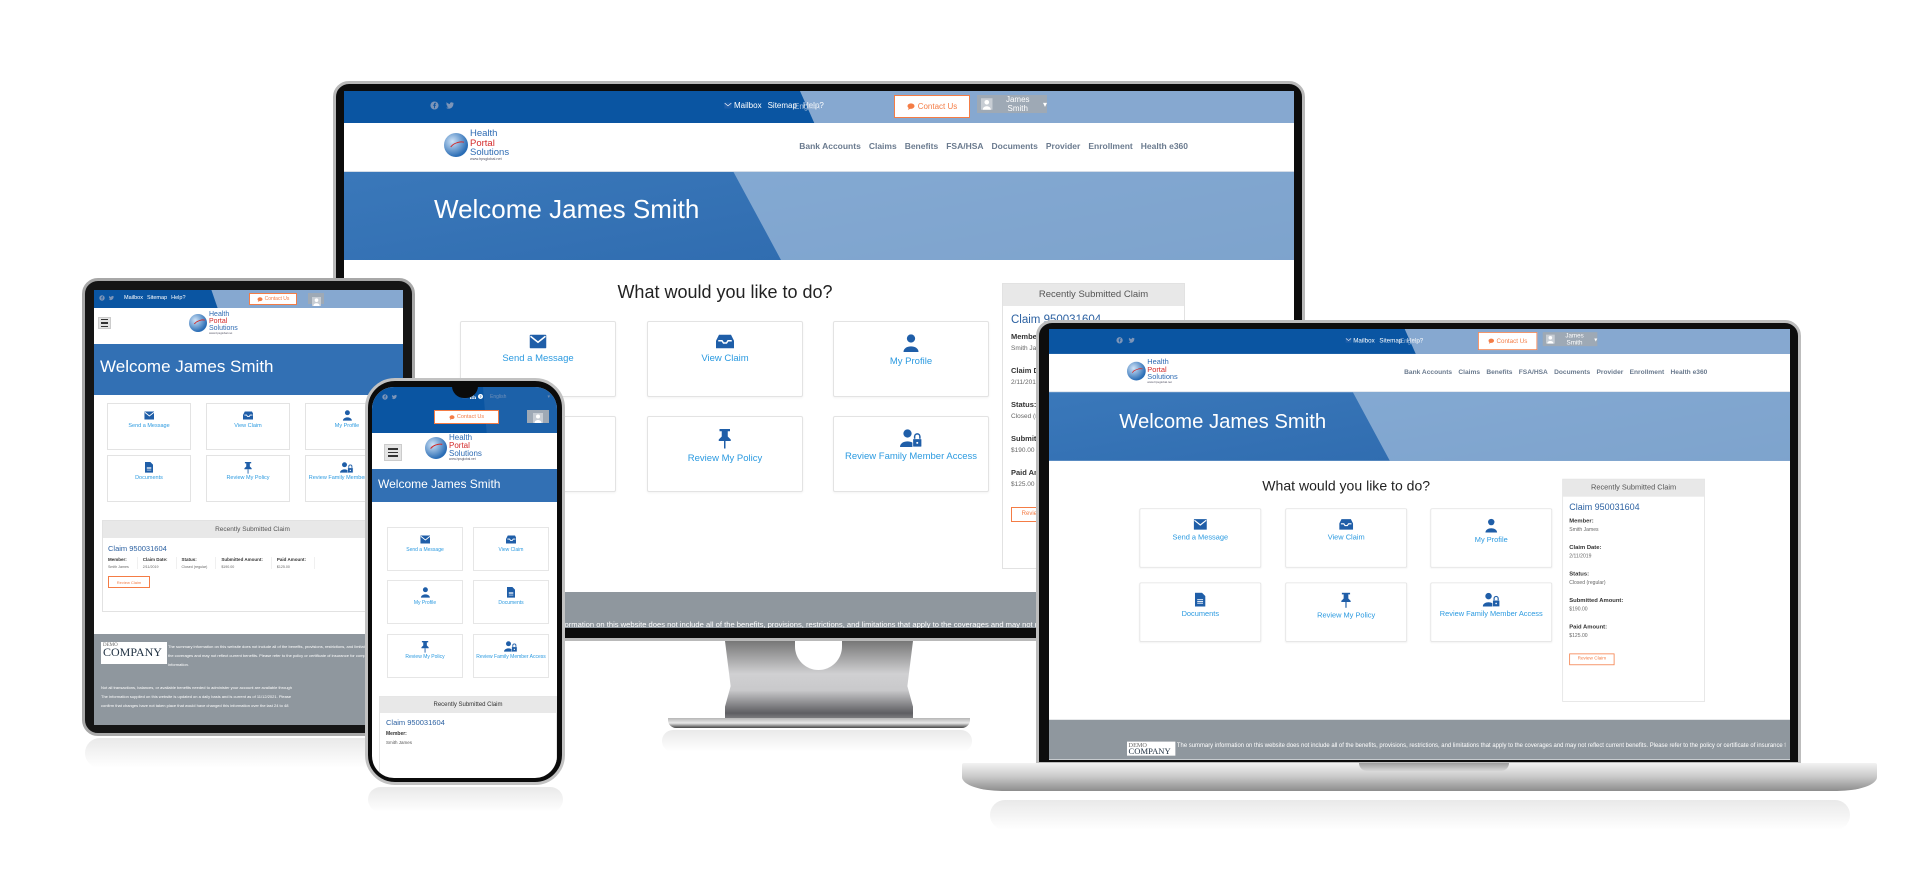  I want to click on toplink: Help?, so click(178, 298).